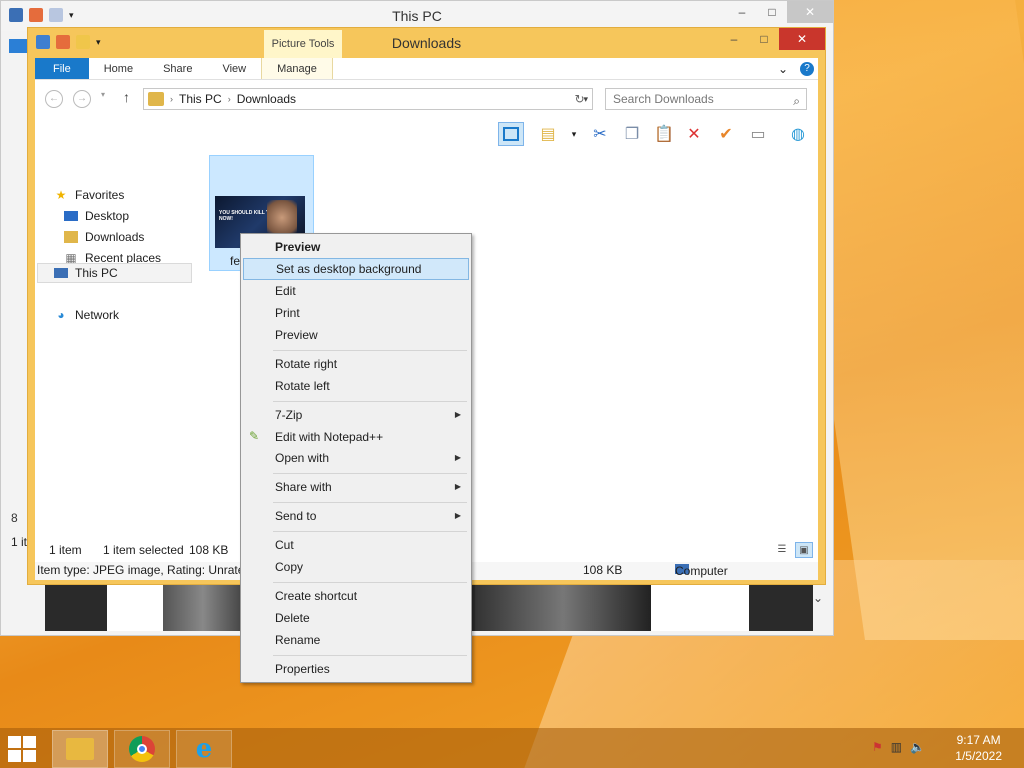 The width and height of the screenshot is (1024, 768). I want to click on nav-desktop: Desktop, so click(96, 216).